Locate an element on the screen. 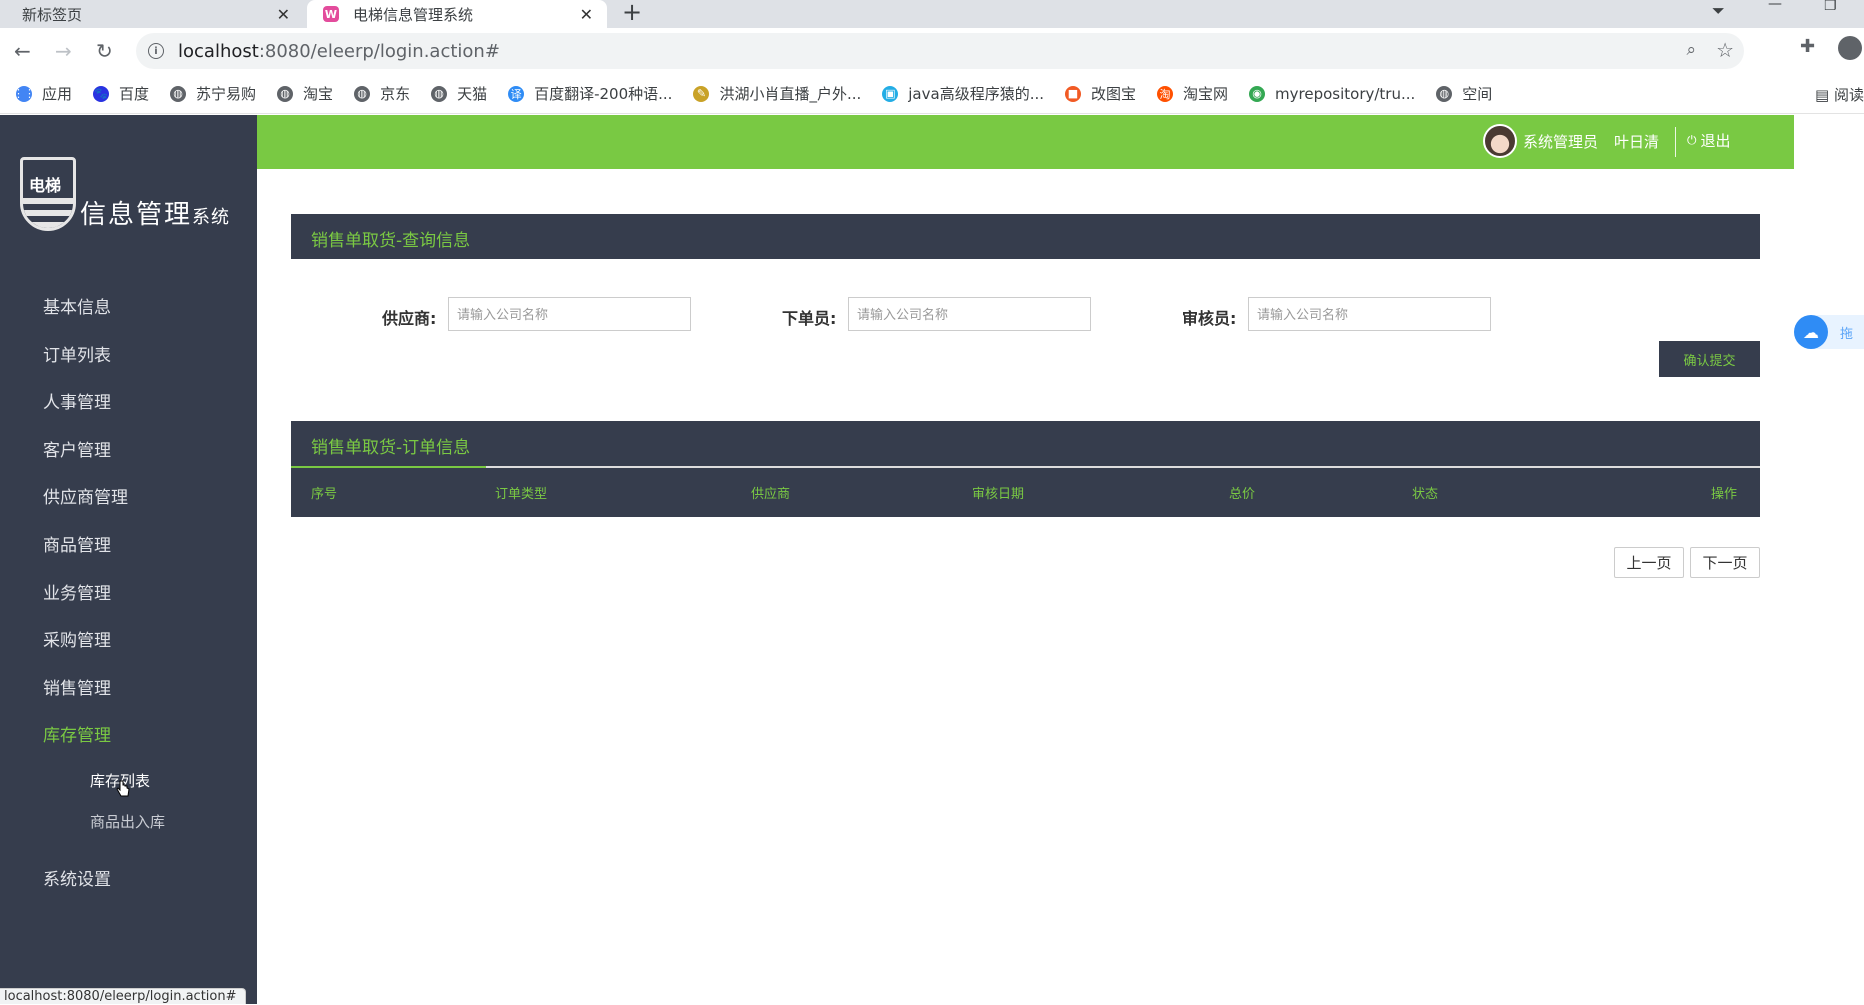 Image resolution: width=1864 pixels, height=1005 pixels. shield-logo-icon: 电梯 is located at coordinates (48, 194).